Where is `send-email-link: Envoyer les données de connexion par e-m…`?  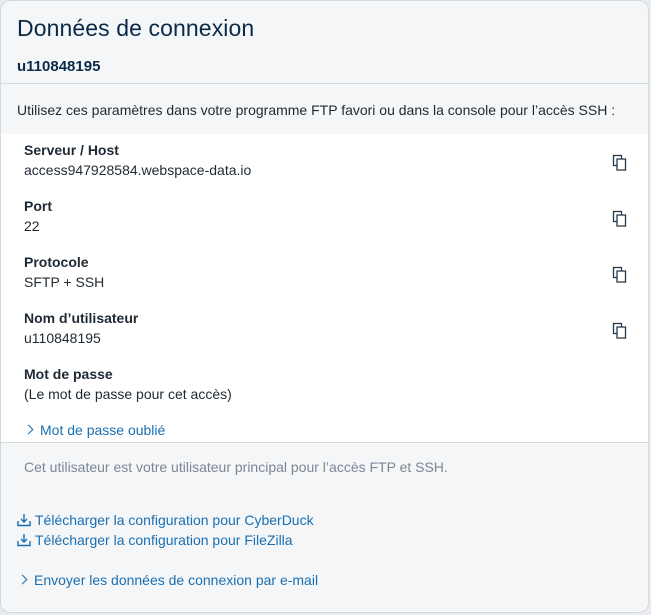
send-email-link: Envoyer les données de connexion par e-m… is located at coordinates (168, 579).